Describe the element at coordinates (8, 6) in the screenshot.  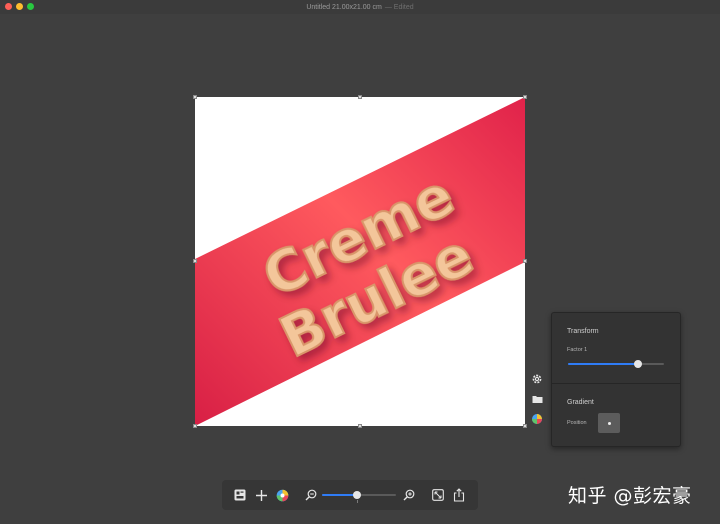
I see `close-window-button` at that location.